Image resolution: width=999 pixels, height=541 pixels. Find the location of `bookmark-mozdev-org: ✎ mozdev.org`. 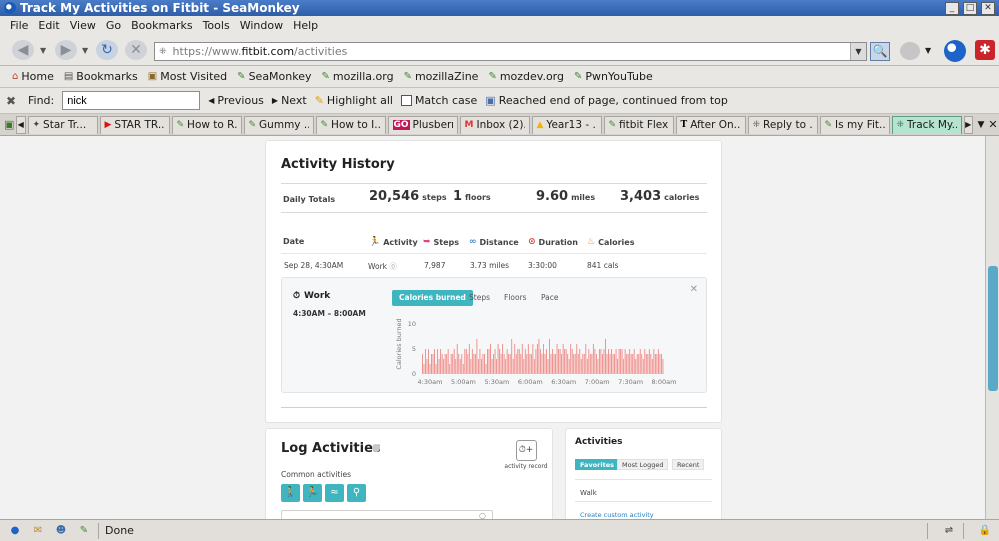

bookmark-mozdev-org: ✎ mozdev.org is located at coordinates (526, 76).